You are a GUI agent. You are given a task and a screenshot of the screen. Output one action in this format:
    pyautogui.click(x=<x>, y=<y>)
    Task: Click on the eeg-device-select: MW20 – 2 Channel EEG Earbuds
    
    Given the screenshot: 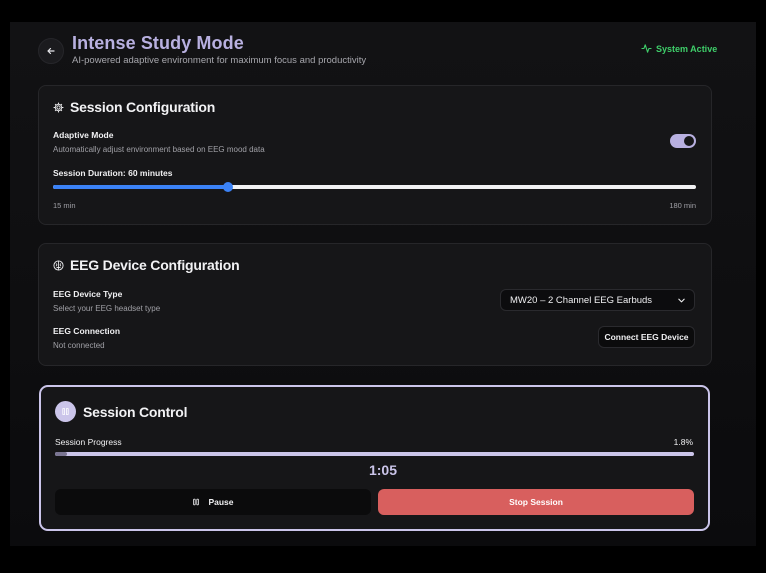 What is the action you would take?
    pyautogui.click(x=597, y=300)
    